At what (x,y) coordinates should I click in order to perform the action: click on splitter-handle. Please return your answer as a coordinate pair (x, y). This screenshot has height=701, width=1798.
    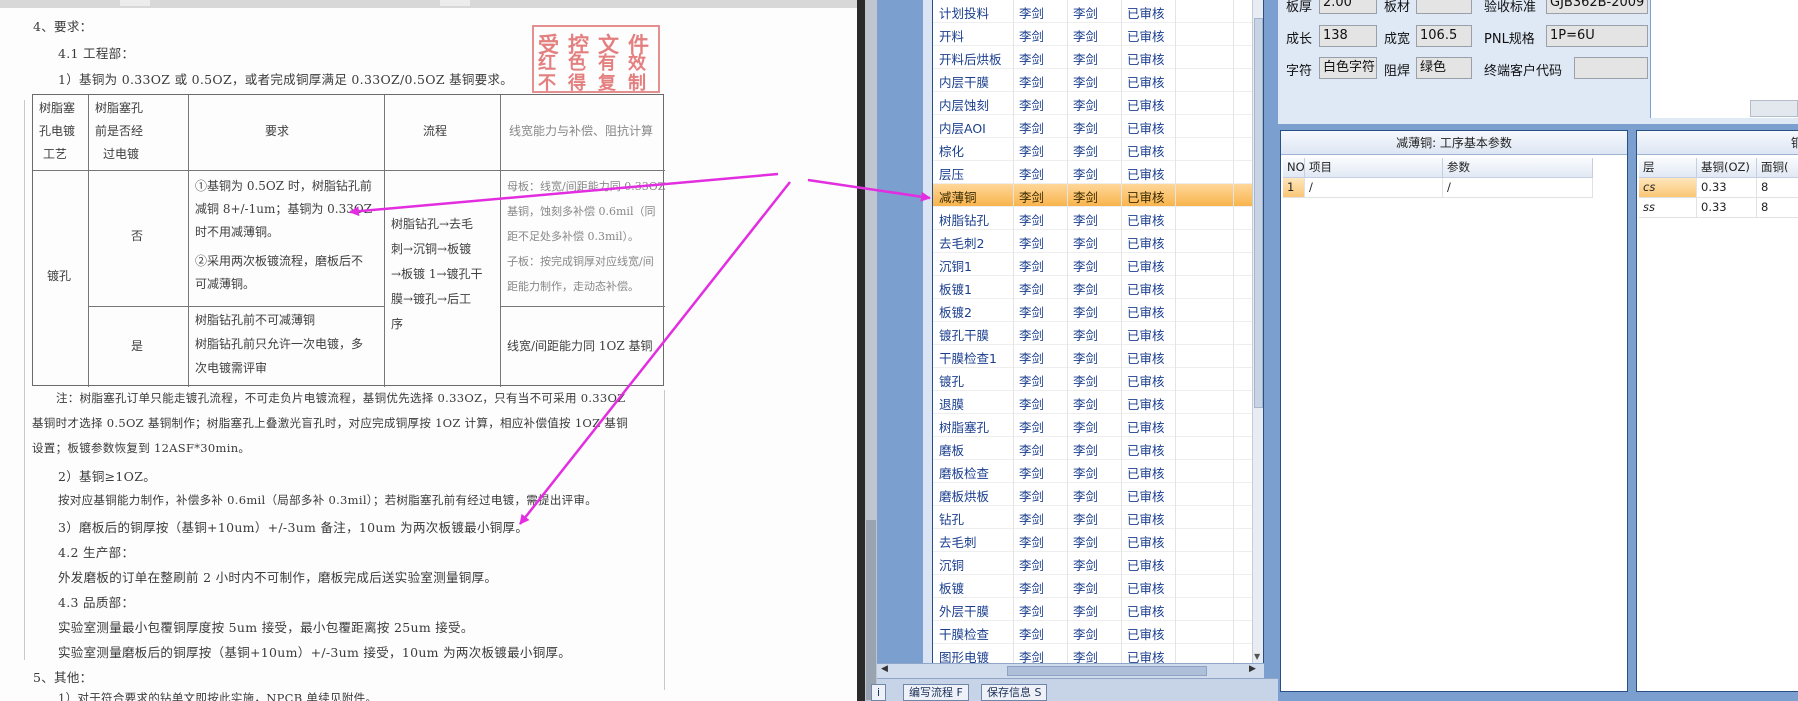
    Looking at the image, I should click on (949, 331).